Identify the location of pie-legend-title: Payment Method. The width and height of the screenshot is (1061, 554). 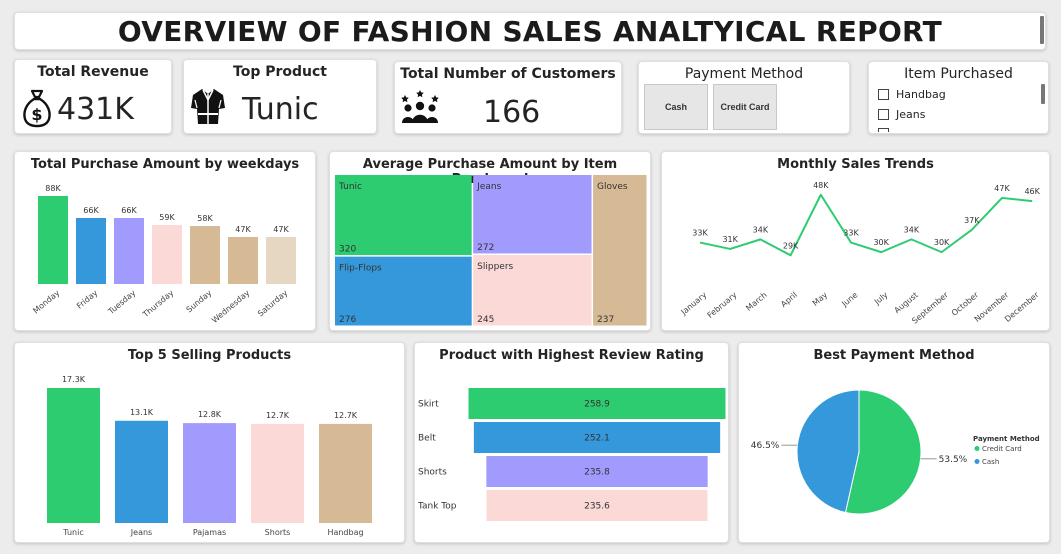
(1006, 439).